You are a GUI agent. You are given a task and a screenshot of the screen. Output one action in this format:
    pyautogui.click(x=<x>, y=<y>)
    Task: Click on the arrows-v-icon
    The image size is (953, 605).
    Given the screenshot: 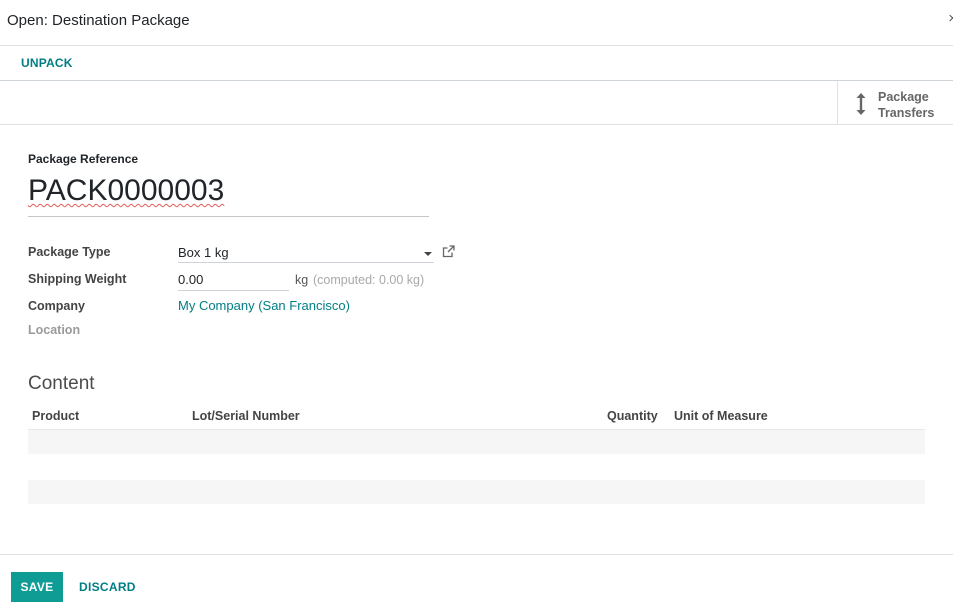 What is the action you would take?
    pyautogui.click(x=861, y=104)
    